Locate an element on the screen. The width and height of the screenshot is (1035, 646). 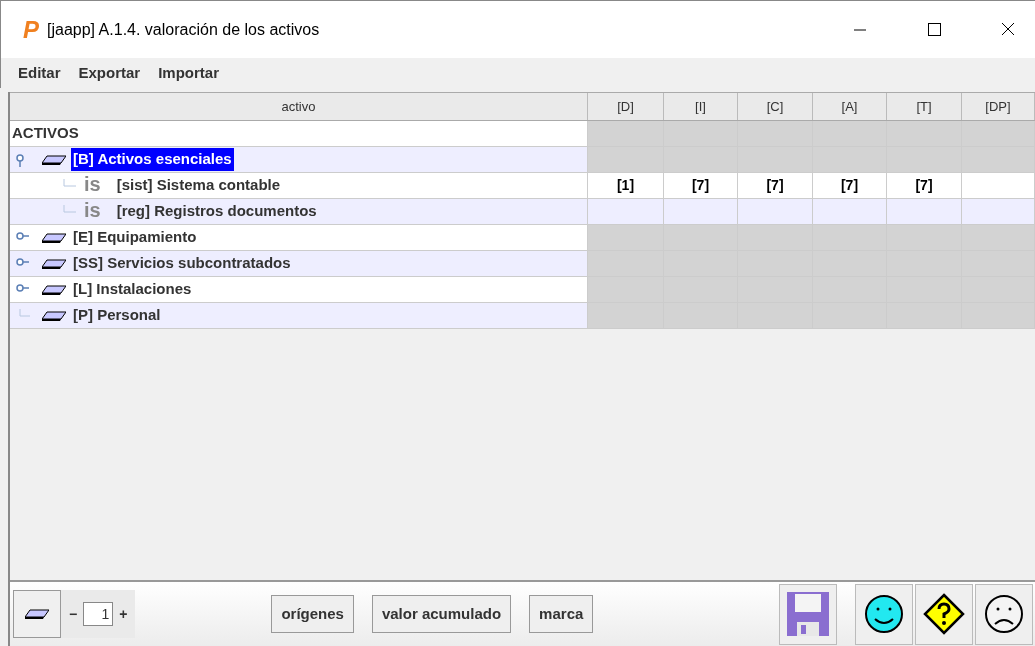
tree-item: [L] Instalaciones is located at coordinates (132, 289).